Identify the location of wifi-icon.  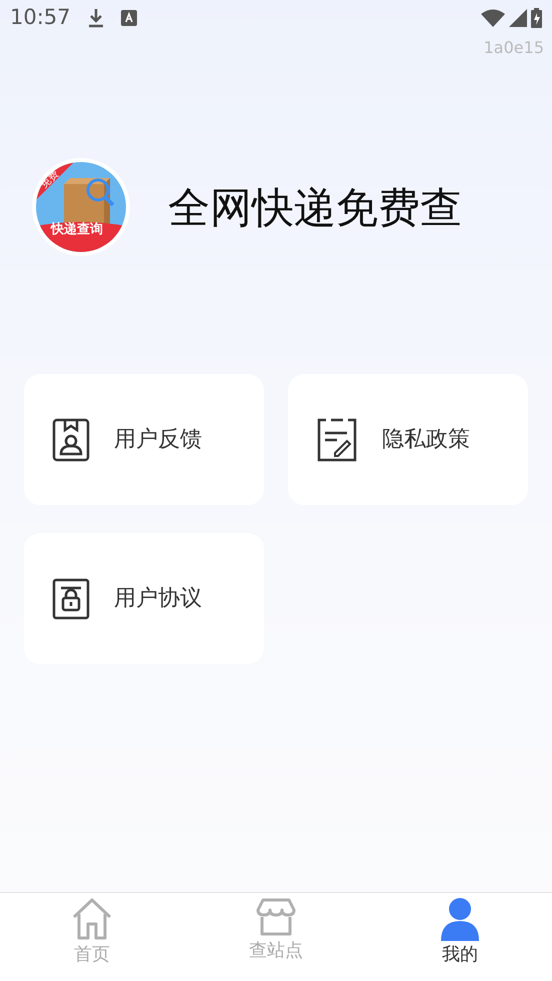
(493, 18).